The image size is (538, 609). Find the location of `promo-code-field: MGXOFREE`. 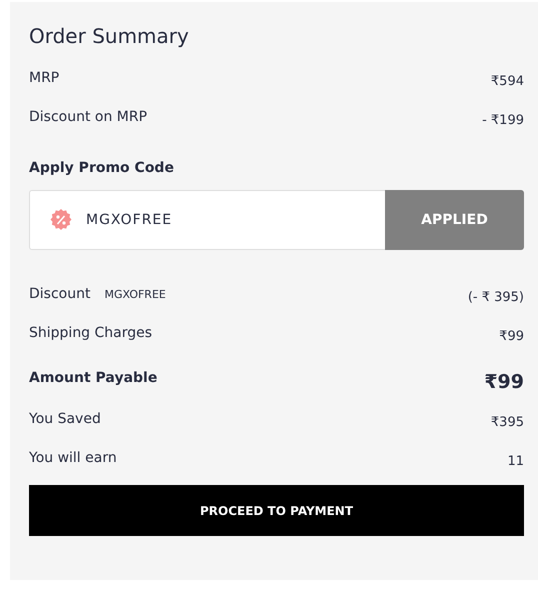

promo-code-field: MGXOFREE is located at coordinates (207, 220).